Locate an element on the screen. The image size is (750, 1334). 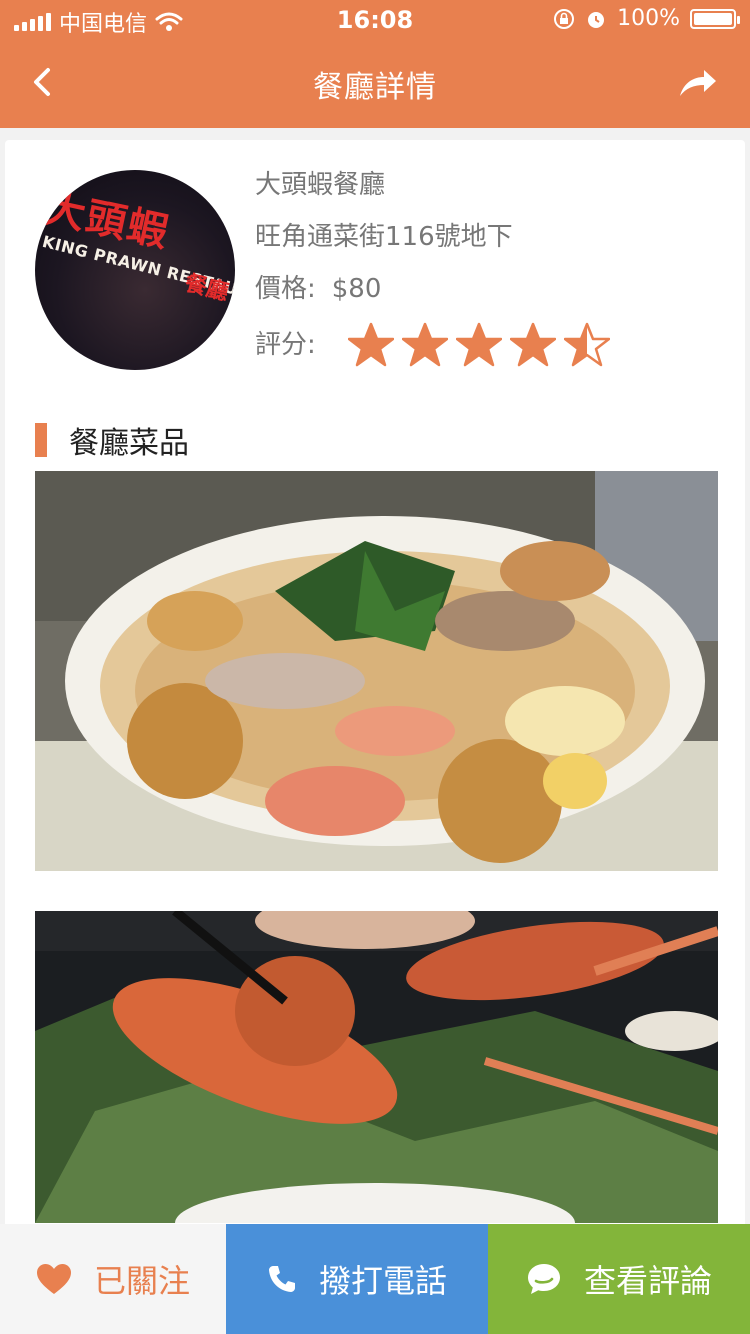
restaurant-address: 旺角通菜街116號地下 is located at coordinates (384, 237).